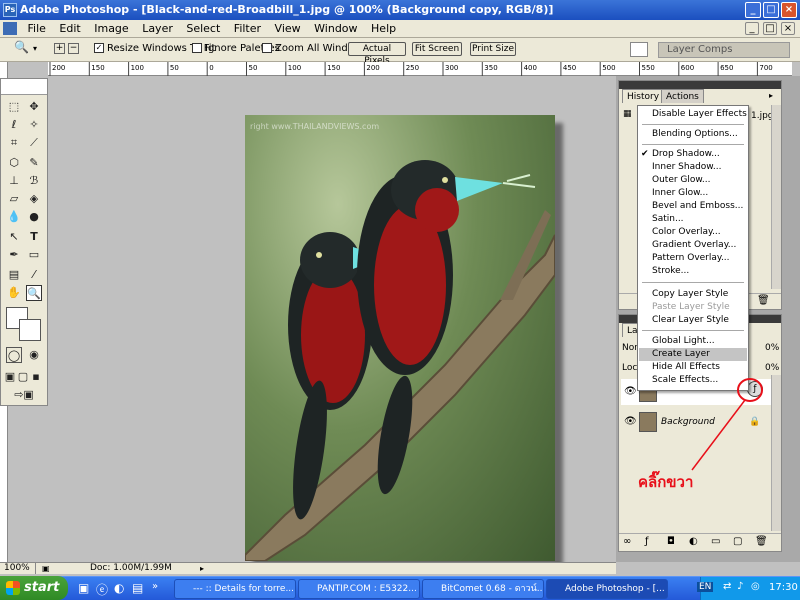 Image resolution: width=800 pixels, height=600 pixels. I want to click on zoom-tool-active-icon: 🔍, so click(34, 293).